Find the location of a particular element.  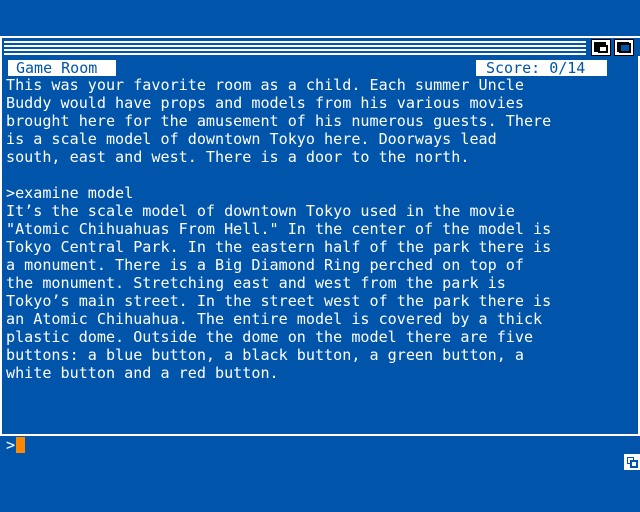

depth-front-icon-front is located at coordinates (625, 48).